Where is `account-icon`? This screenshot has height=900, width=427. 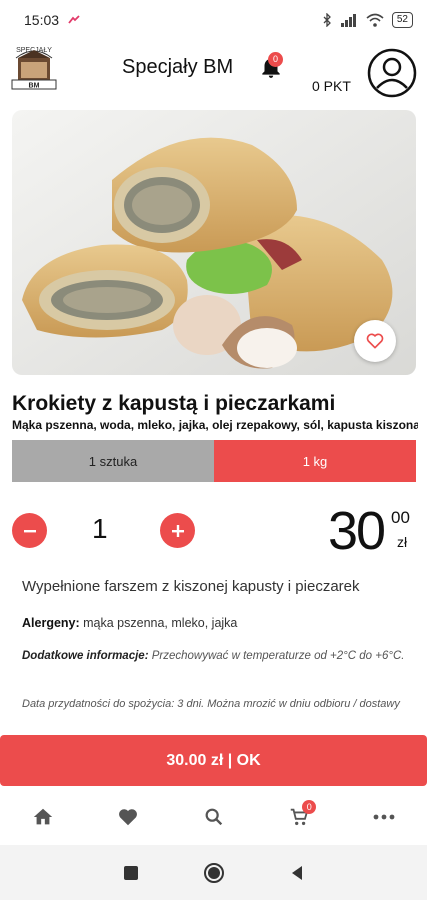 account-icon is located at coordinates (392, 73).